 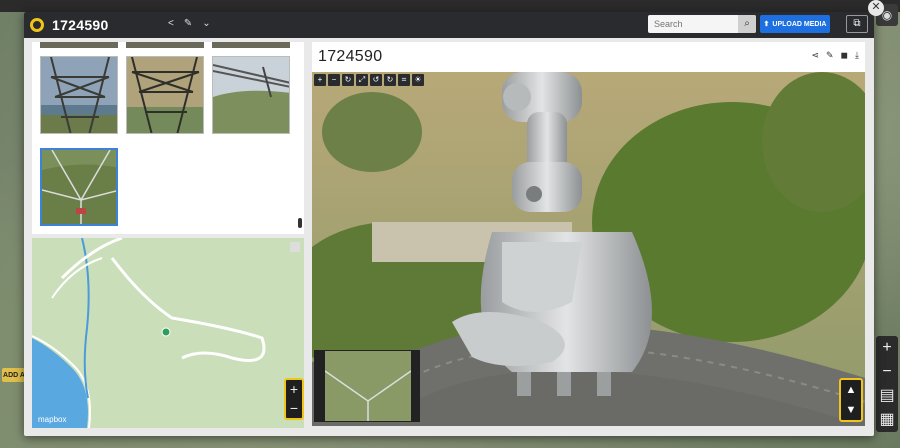 What do you see at coordinates (887, 372) in the screenshot?
I see `background-zoom-out-button: −` at bounding box center [887, 372].